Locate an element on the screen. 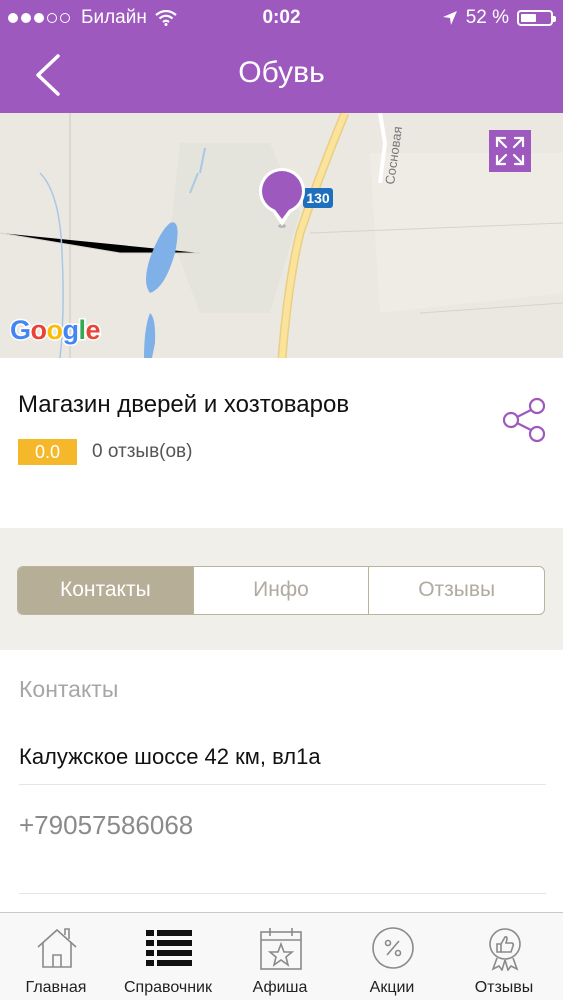 This screenshot has height=1001, width=563. share-icon is located at coordinates (524, 420).